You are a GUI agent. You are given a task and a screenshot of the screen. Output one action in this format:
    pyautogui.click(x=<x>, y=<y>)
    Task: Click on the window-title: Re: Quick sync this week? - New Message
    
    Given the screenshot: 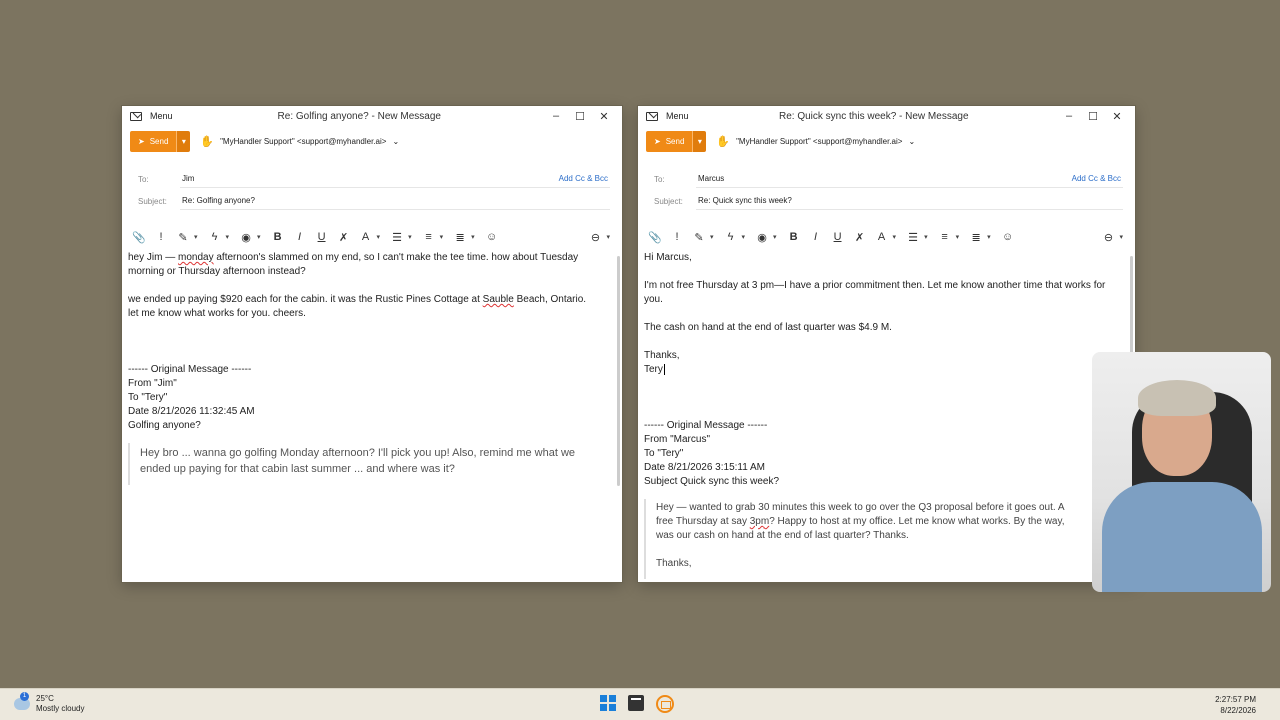 What is the action you would take?
    pyautogui.click(x=874, y=116)
    